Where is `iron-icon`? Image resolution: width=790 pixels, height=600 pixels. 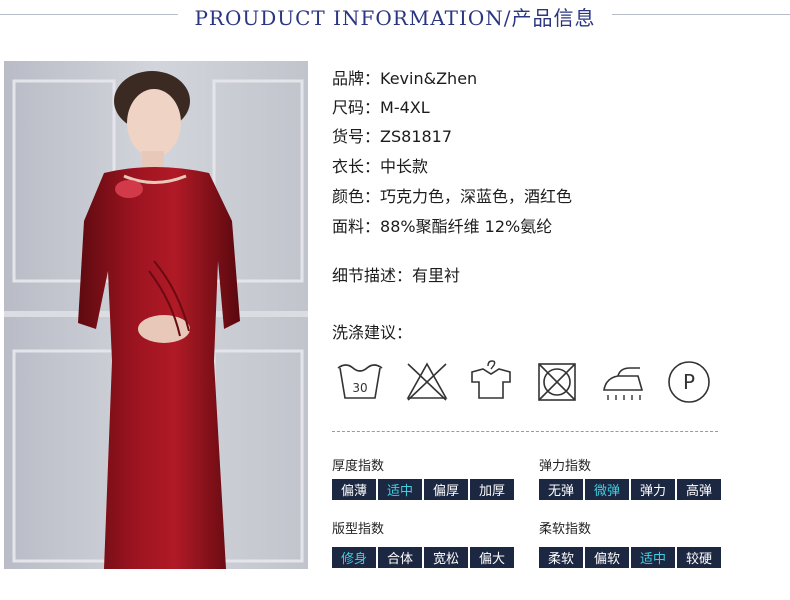
iron-icon is located at coordinates (623, 381).